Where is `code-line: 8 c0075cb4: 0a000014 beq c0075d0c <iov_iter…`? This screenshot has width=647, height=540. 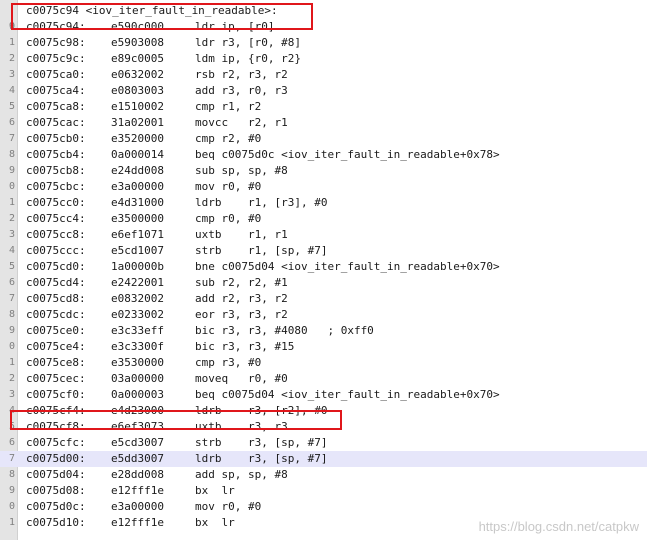 code-line: 8 c0075cb4: 0a000014 beq c0075d0c <iov_iter… is located at coordinates (323, 155).